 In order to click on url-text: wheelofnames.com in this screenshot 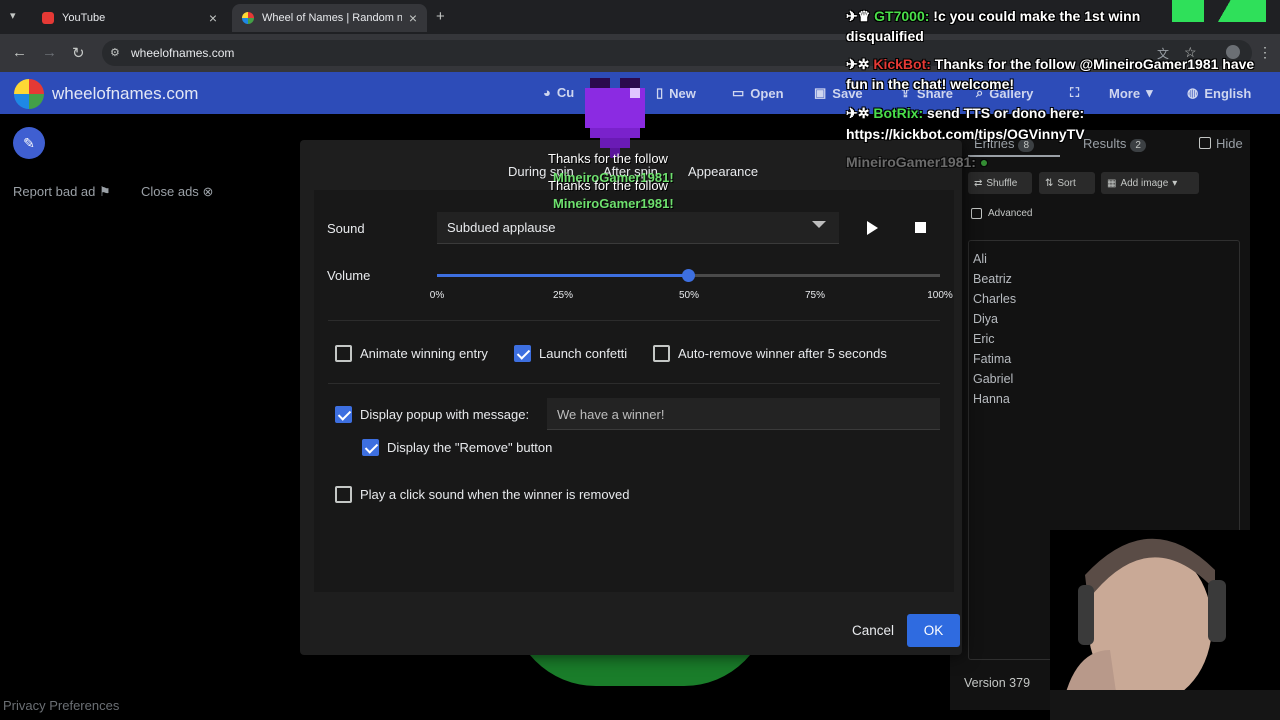, I will do `click(182, 53)`.